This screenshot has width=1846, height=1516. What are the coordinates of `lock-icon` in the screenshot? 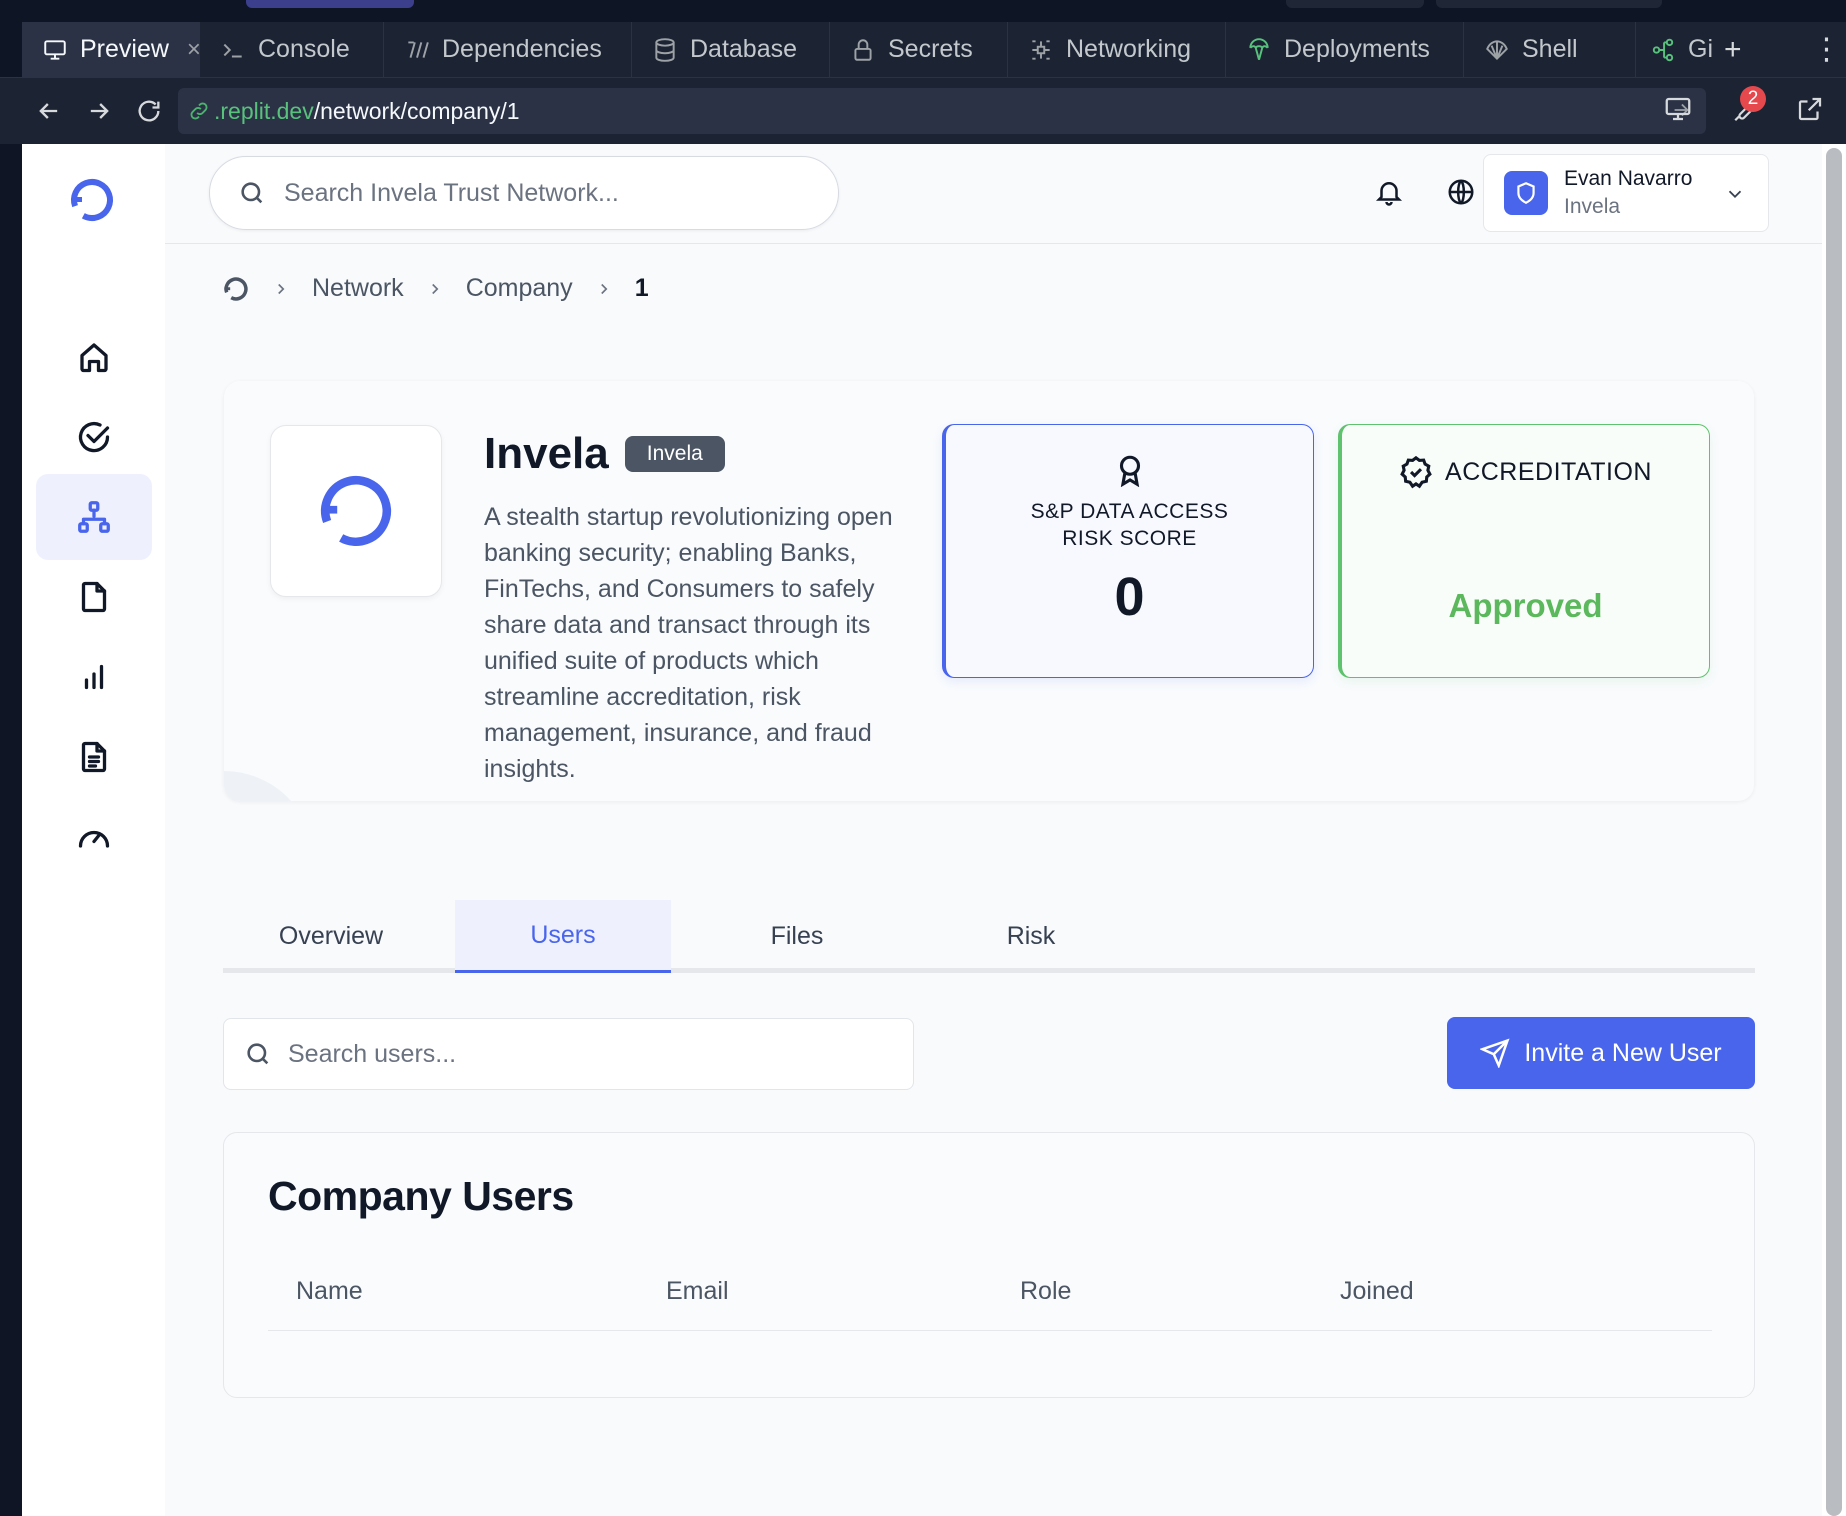 It's located at (863, 49).